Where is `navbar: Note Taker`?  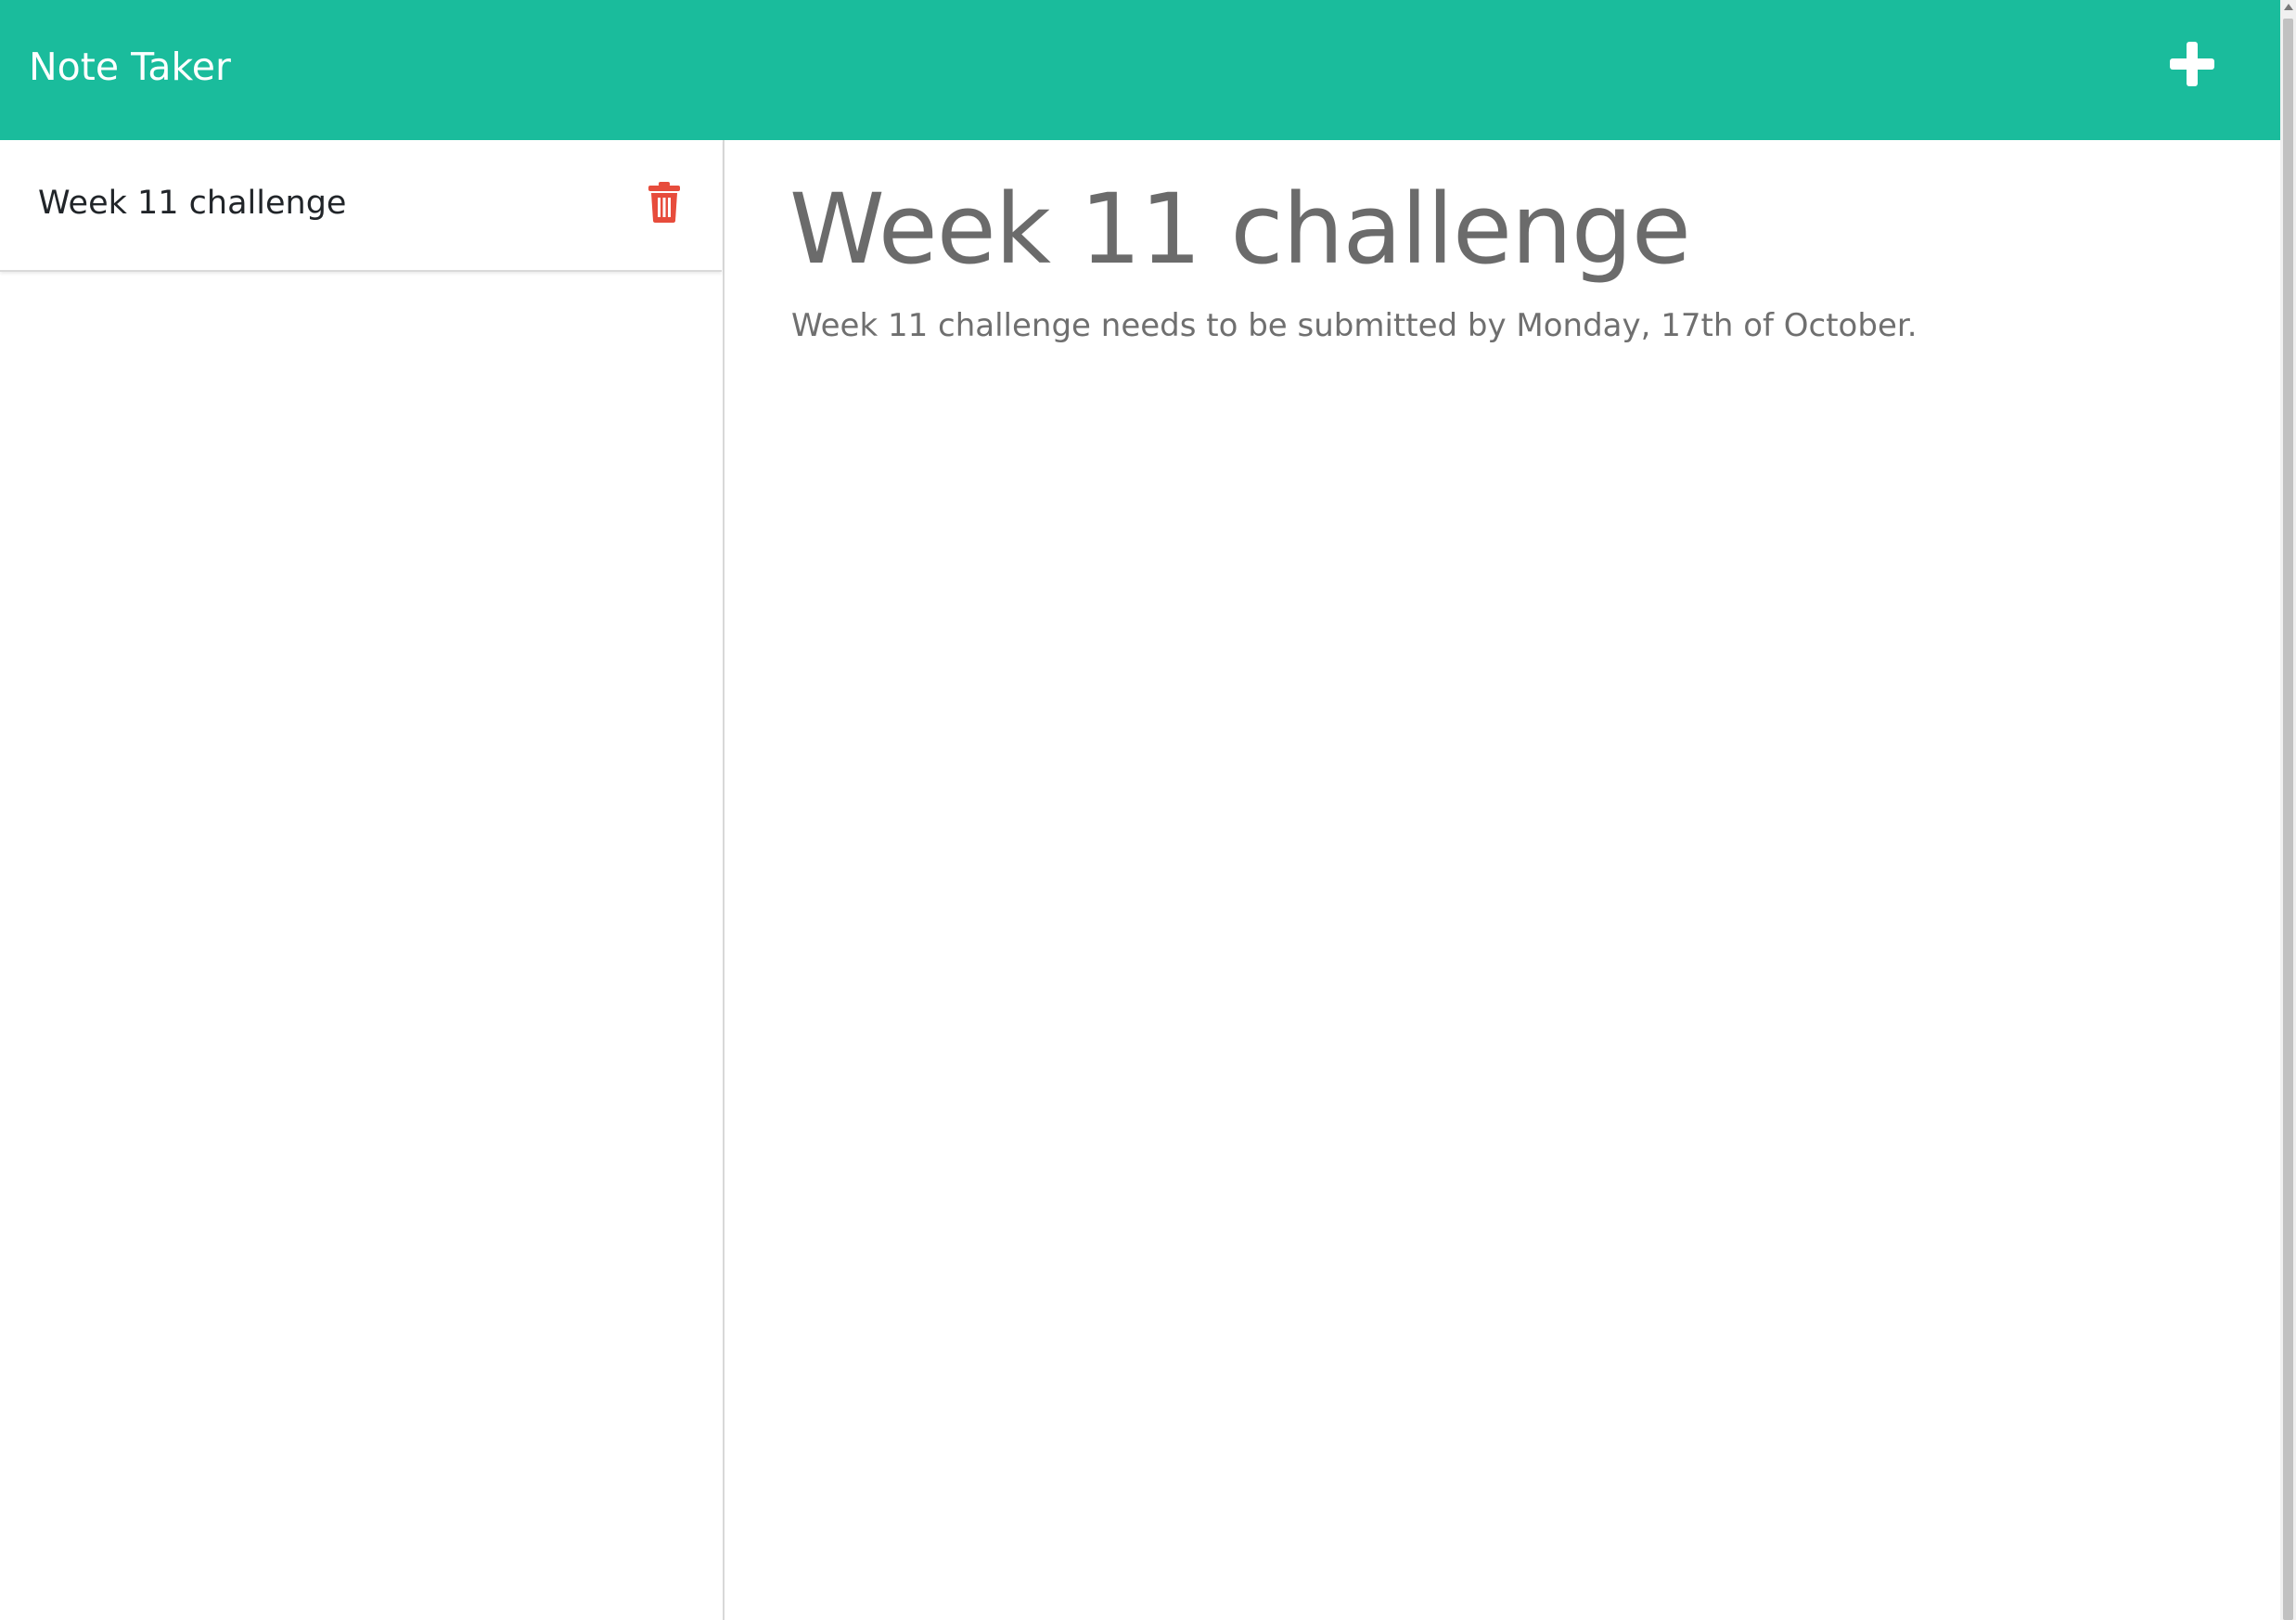
navbar: Note Taker is located at coordinates (1140, 70).